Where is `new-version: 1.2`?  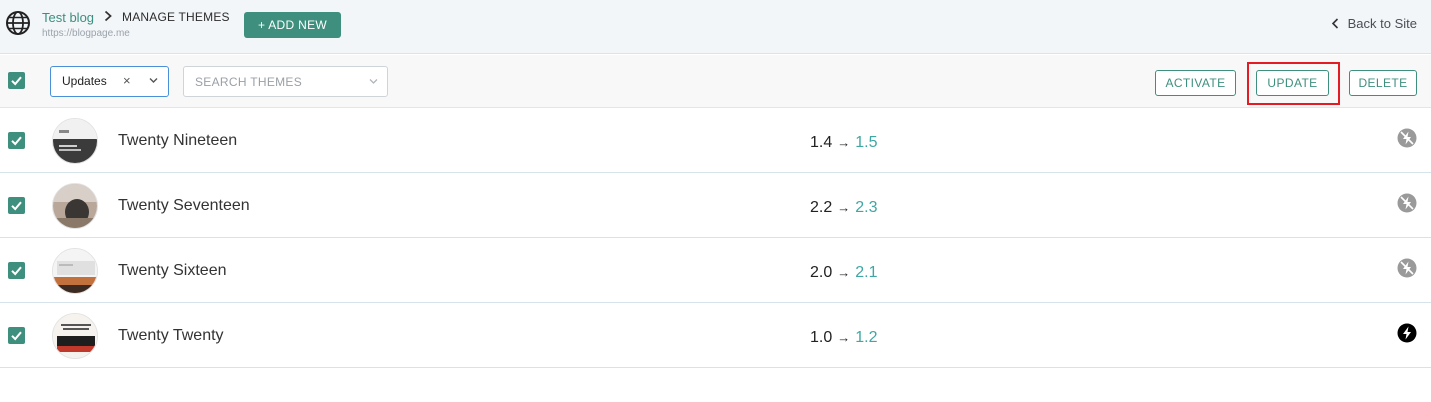
new-version: 1.2 is located at coordinates (866, 337).